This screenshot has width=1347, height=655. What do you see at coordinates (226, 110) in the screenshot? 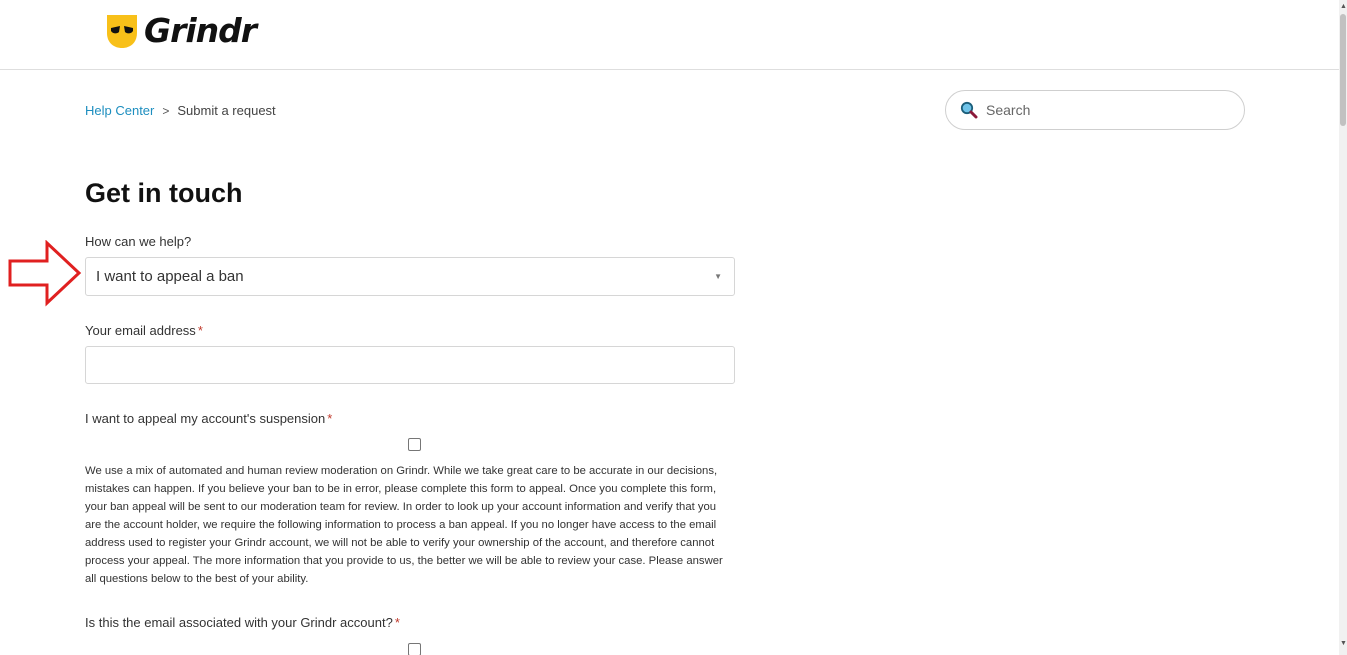
I see `breadcrumb-current: Submit a request` at bounding box center [226, 110].